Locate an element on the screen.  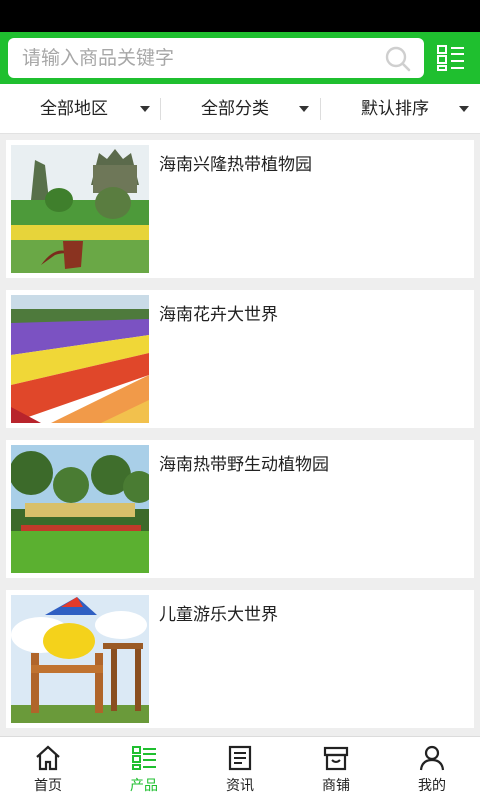
nav-products: 产品 is located at coordinates (144, 768).